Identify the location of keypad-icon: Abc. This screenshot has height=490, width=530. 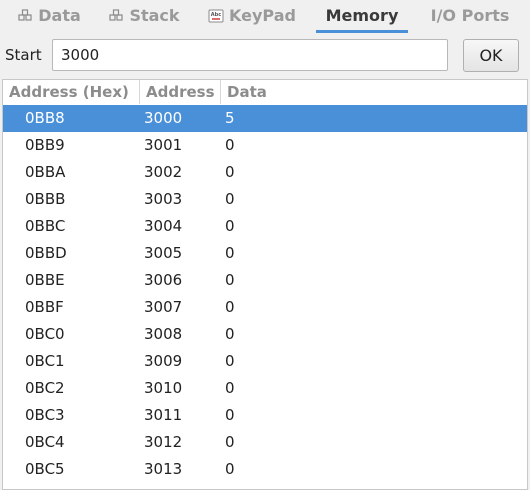
(216, 16).